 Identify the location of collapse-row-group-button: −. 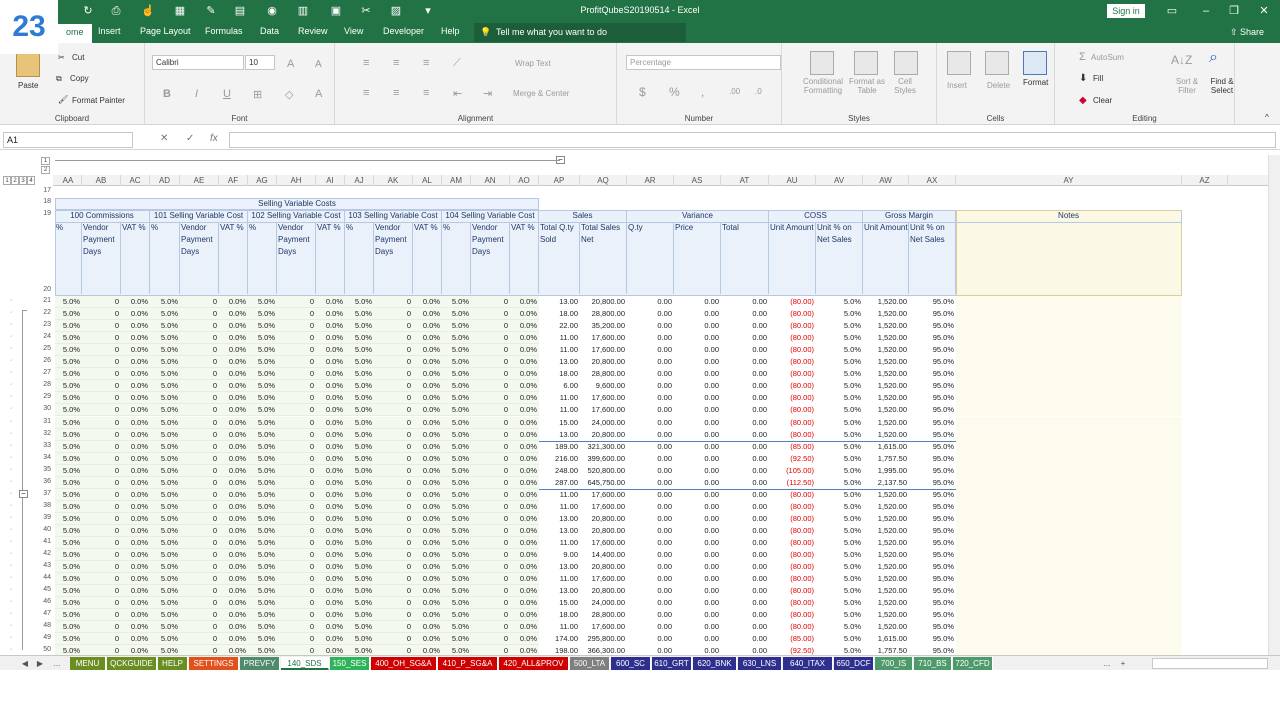
(23, 494).